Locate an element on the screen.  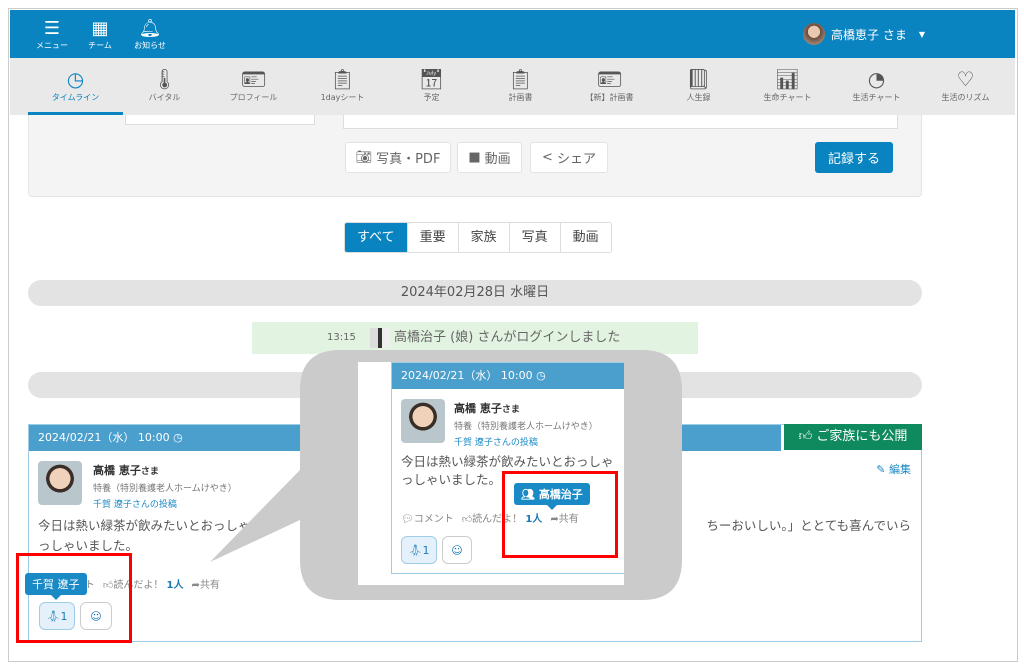
add-reaction-button: ☺ is located at coordinates (457, 550).